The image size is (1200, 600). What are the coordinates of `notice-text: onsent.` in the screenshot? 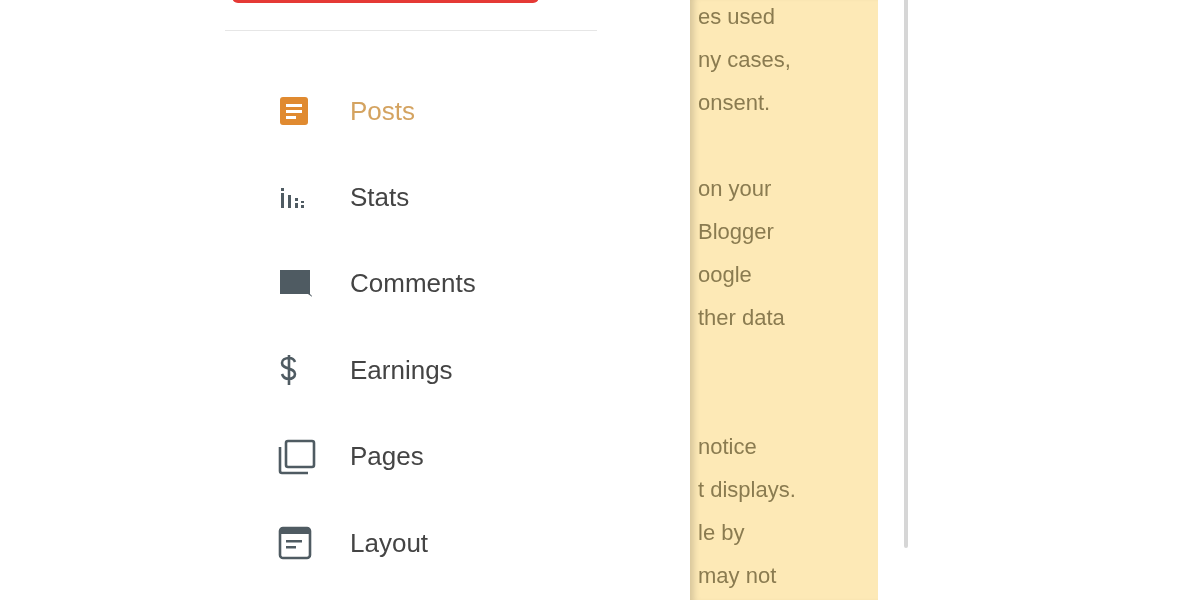 It's located at (735, 103).